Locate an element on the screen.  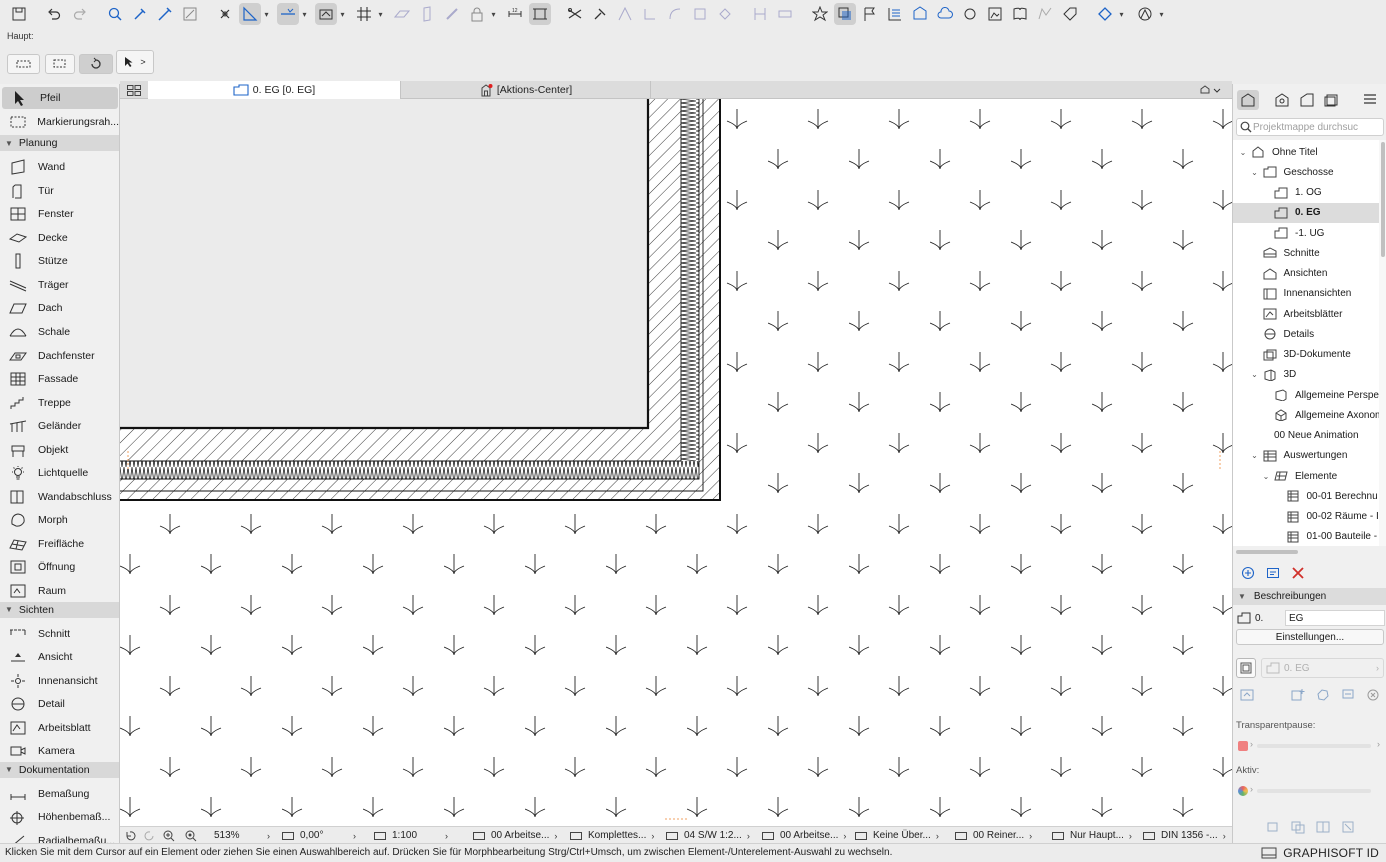
tree-item: Innenansichten is located at coordinates (1292, 294).